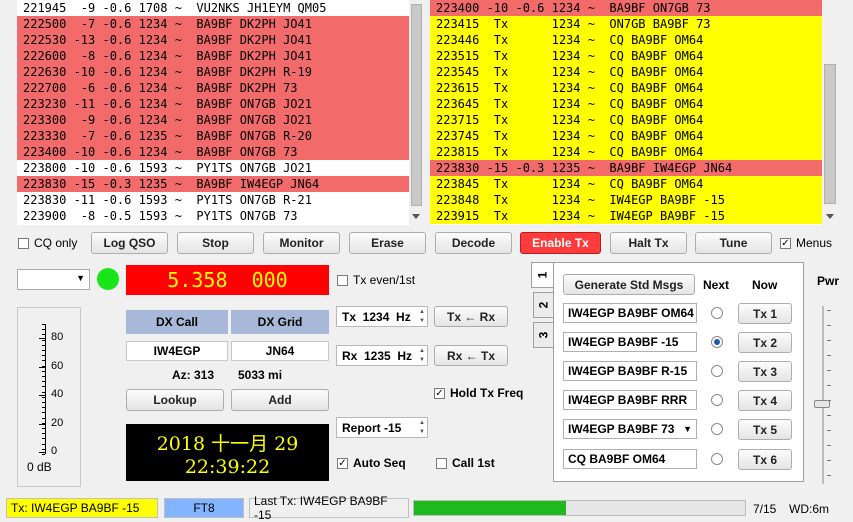 The image size is (853, 522). I want to click on halt-tx-button: Halt Tx, so click(648, 243).